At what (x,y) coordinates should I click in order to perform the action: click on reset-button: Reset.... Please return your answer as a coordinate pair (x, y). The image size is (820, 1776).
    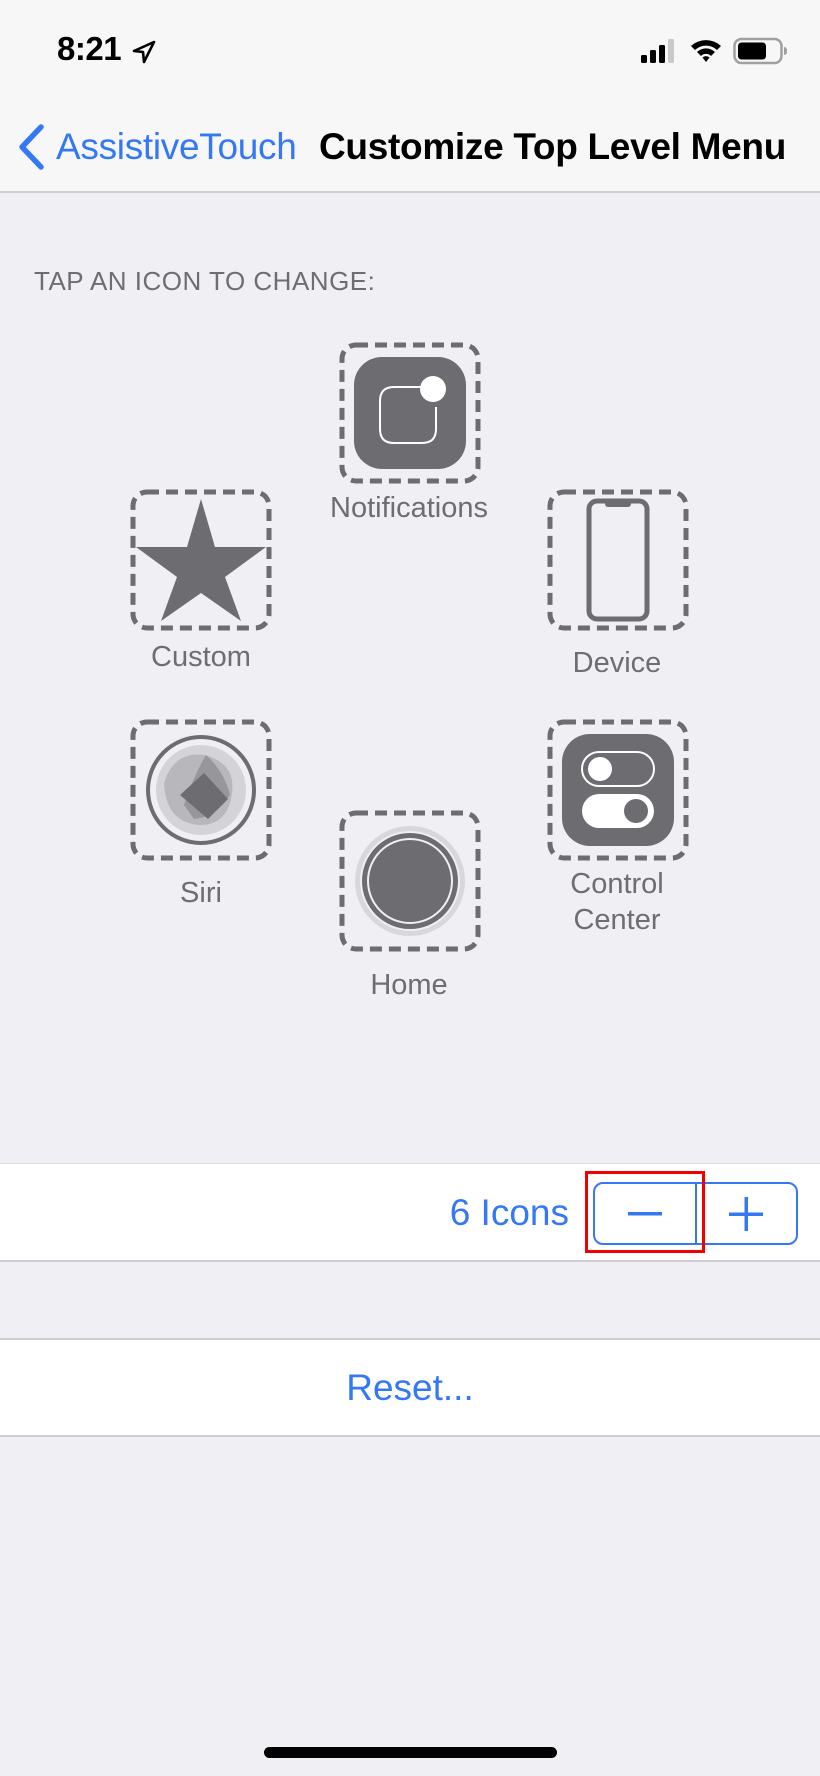
    Looking at the image, I should click on (410, 1387).